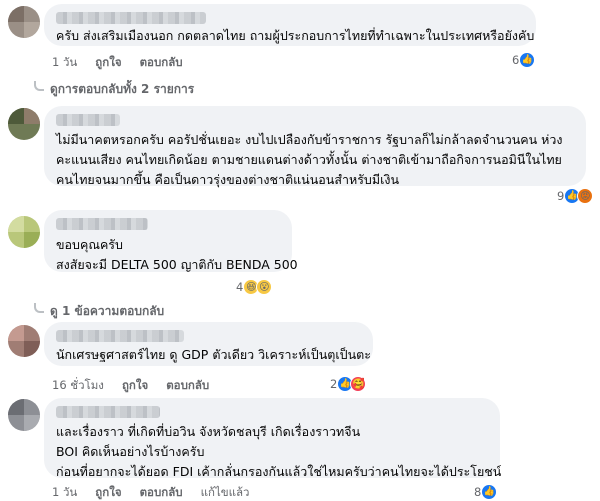 The width and height of the screenshot is (600, 501). Describe the element at coordinates (348, 384) in the screenshot. I see `reaction-summary: 2 👍 🥰` at that location.